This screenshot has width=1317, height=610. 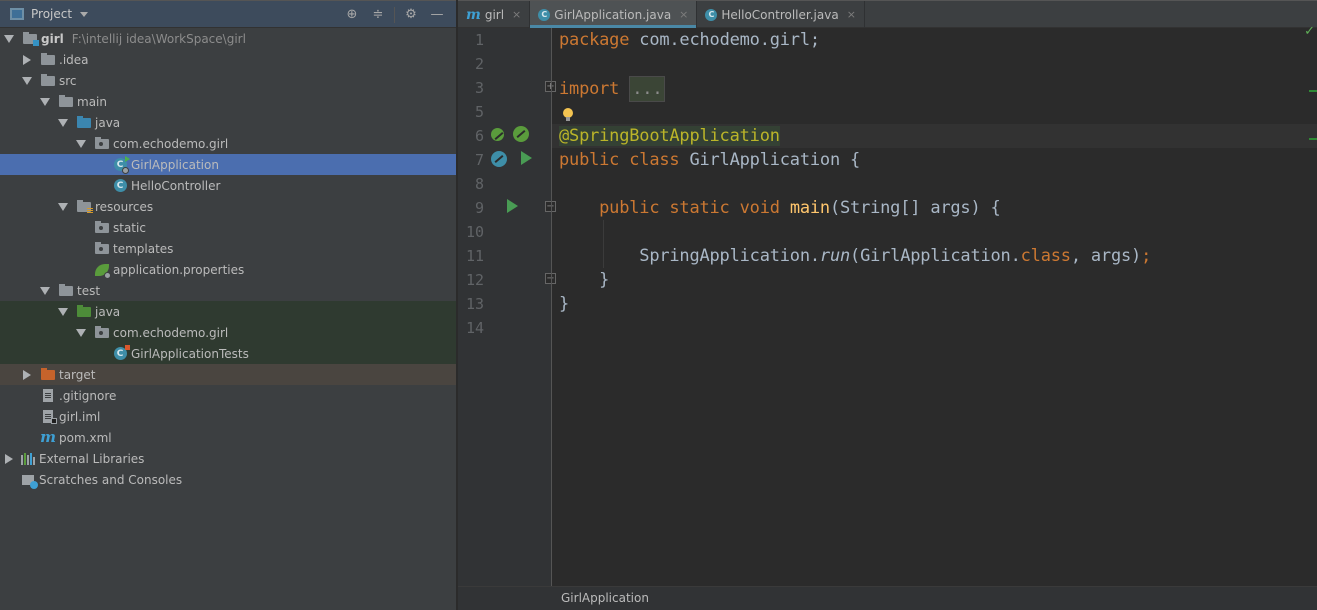 What do you see at coordinates (474, 328) in the screenshot?
I see `line-number: 14` at bounding box center [474, 328].